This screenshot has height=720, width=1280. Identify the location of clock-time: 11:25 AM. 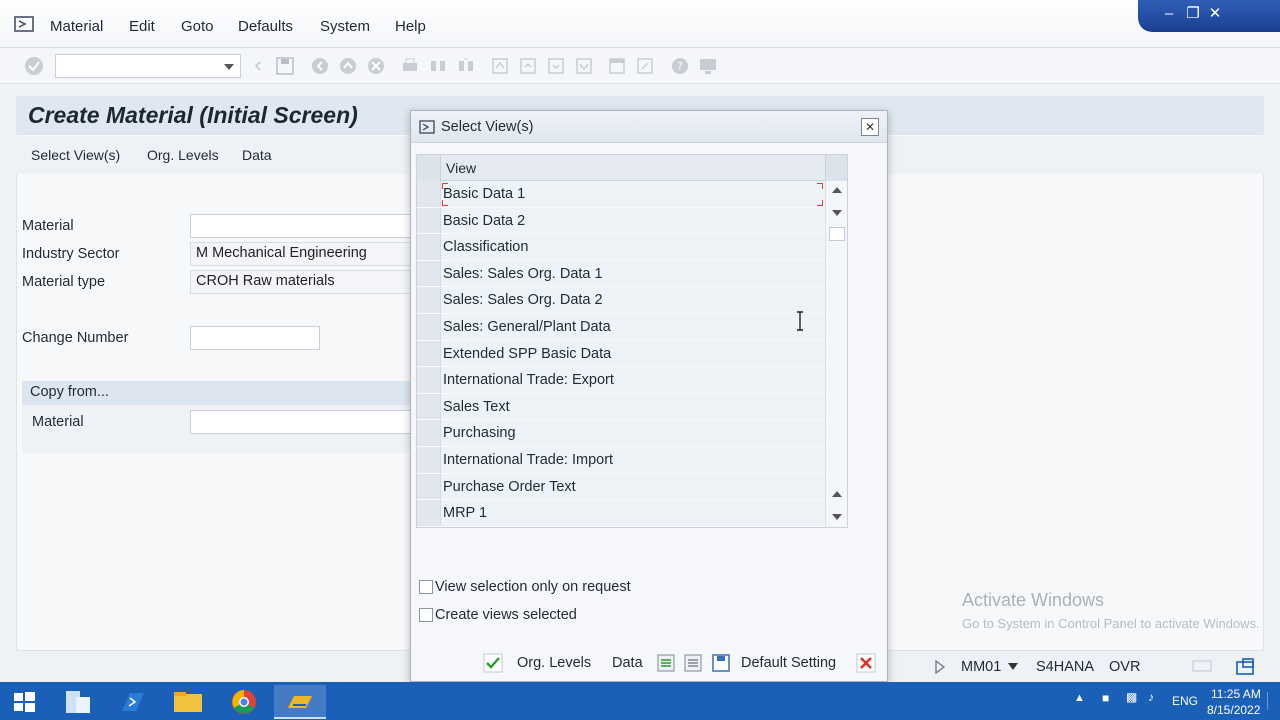
(1236, 694).